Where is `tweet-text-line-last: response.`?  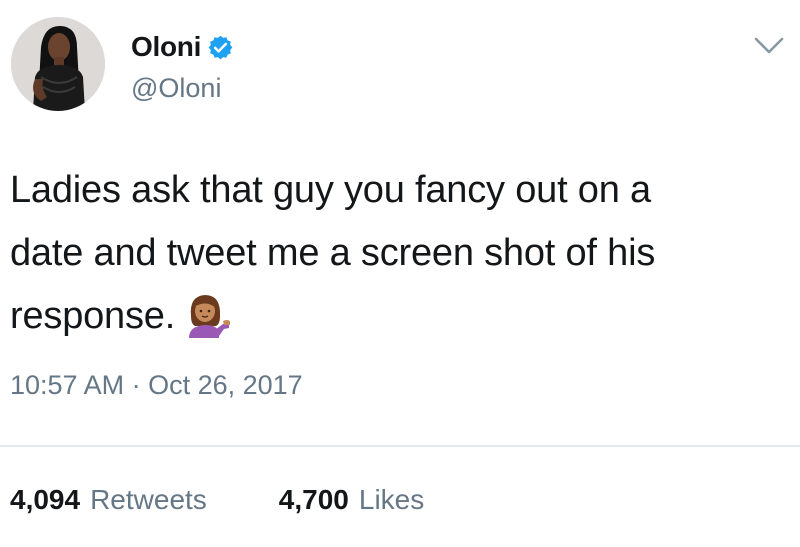
tweet-text-line-last: response. is located at coordinates (395, 316).